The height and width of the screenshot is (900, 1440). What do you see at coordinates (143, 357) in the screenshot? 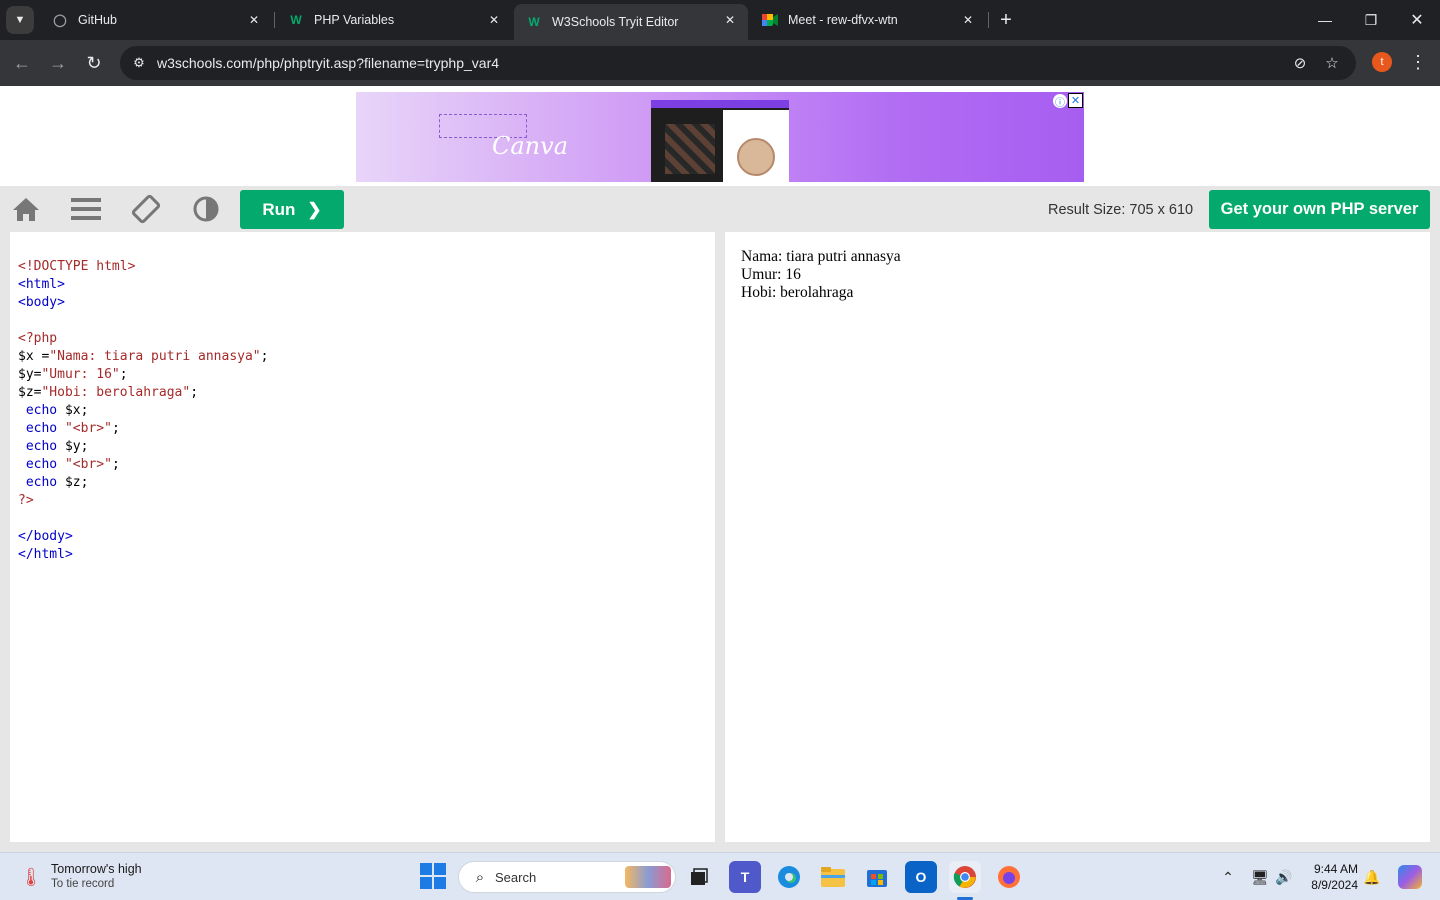
I see `code-line: $x ="Nama: tiara putri annasya";` at bounding box center [143, 357].